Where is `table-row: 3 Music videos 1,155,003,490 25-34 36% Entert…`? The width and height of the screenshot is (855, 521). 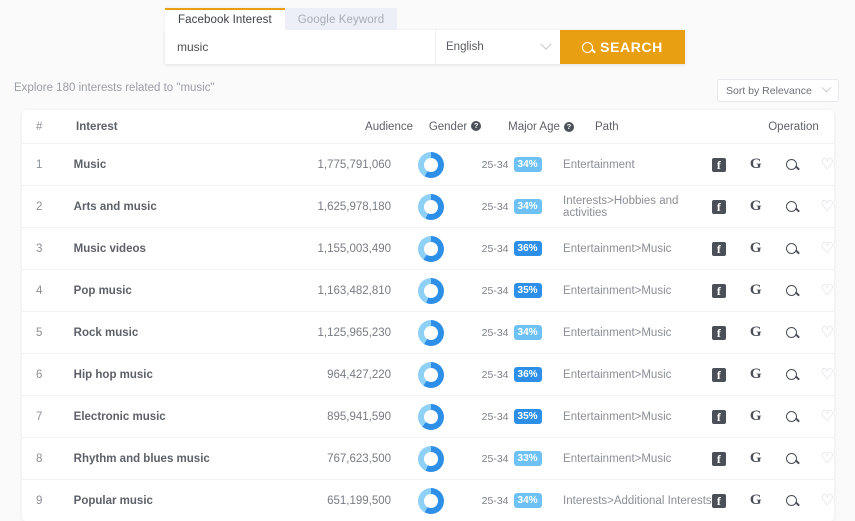
table-row: 3 Music videos 1,155,003,490 25-34 36% Entert… is located at coordinates (428, 248).